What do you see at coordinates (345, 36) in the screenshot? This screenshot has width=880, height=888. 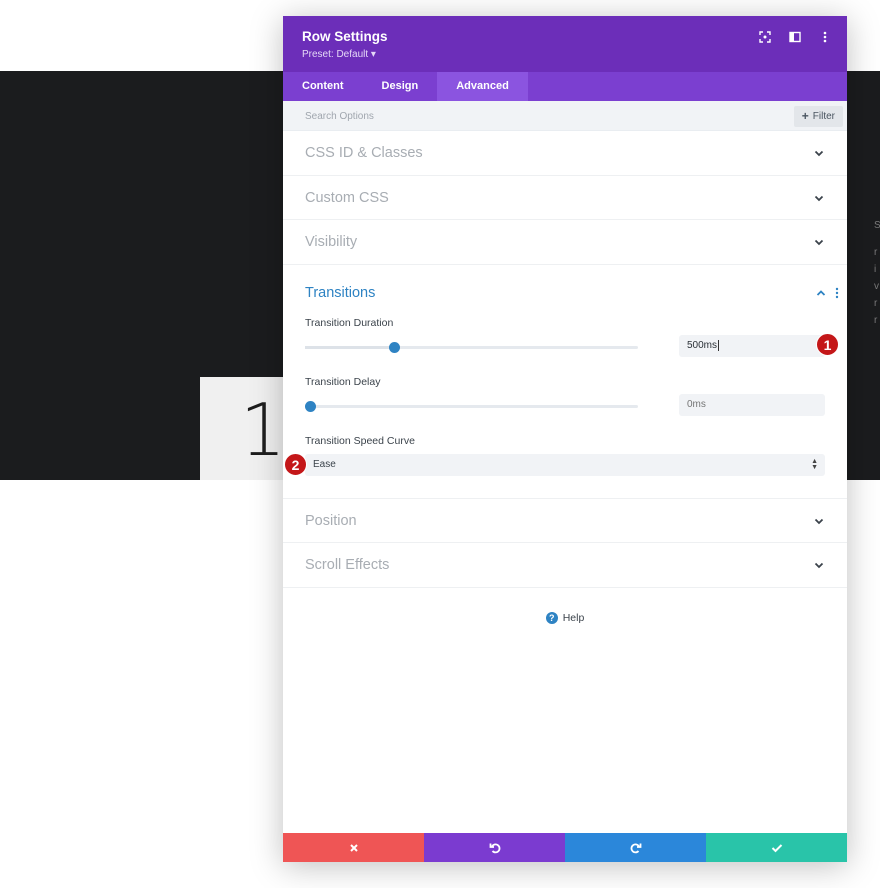 I see `modal-title: Row Settings` at bounding box center [345, 36].